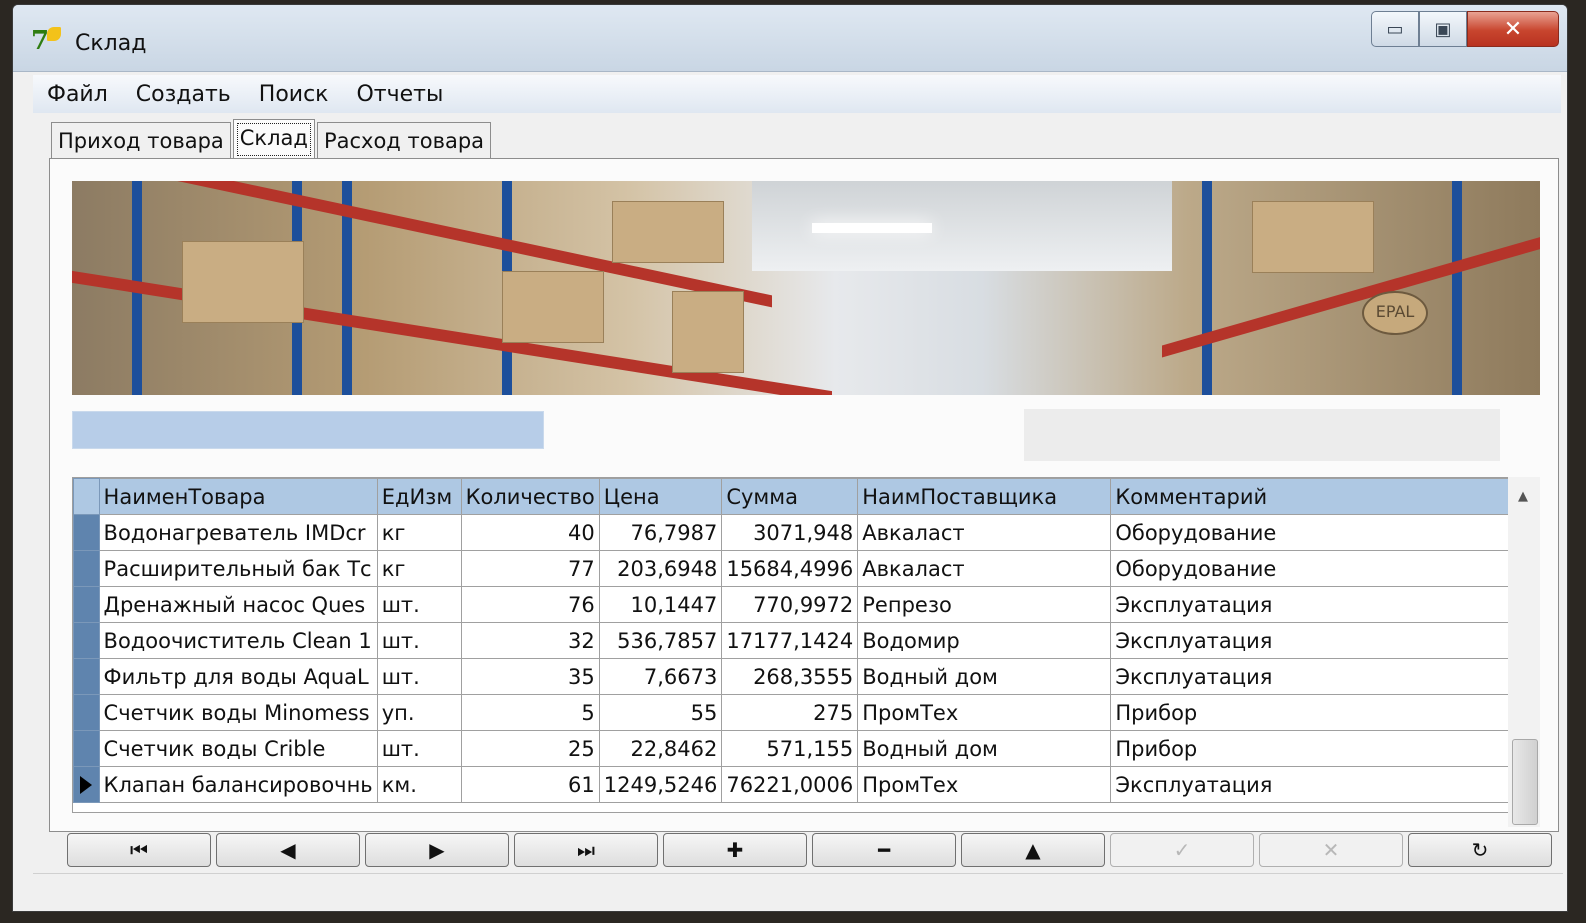 The image size is (1586, 923). I want to click on table-cell: 268,3555, so click(790, 676).